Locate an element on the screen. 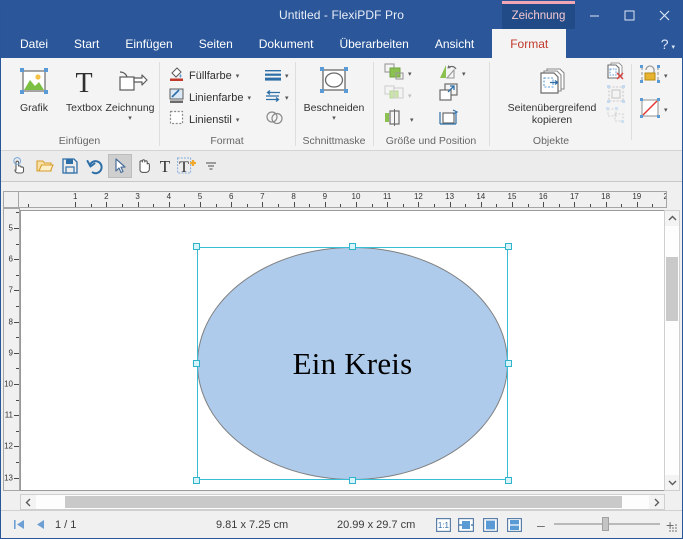 This screenshot has height=539, width=683. align-button: ▾ is located at coordinates (398, 119).